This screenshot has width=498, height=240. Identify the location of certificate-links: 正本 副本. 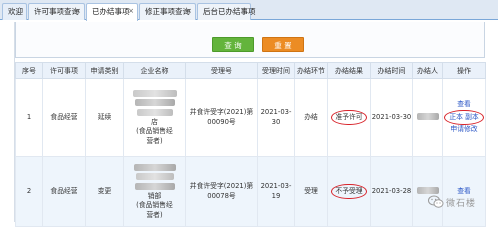
(464, 117).